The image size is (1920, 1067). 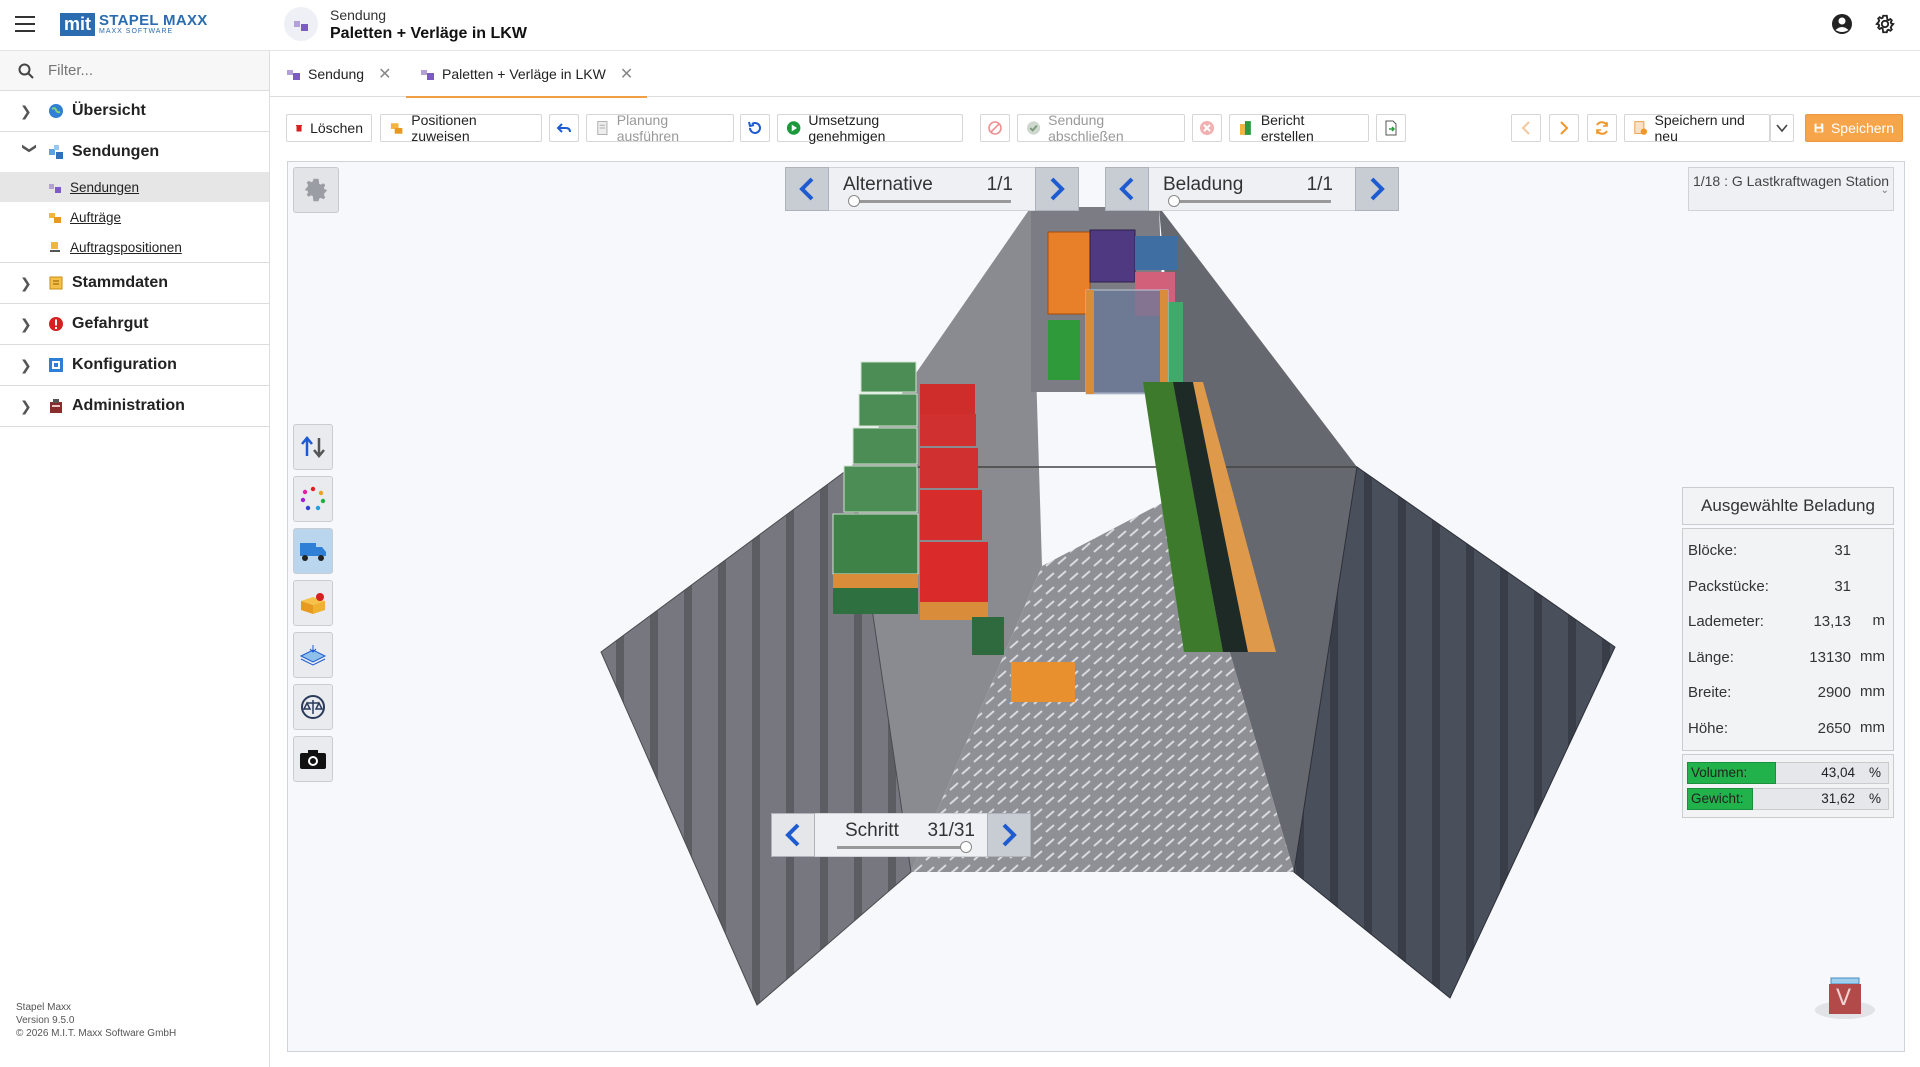 What do you see at coordinates (807, 189) in the screenshot?
I see `alternative-prev-button` at bounding box center [807, 189].